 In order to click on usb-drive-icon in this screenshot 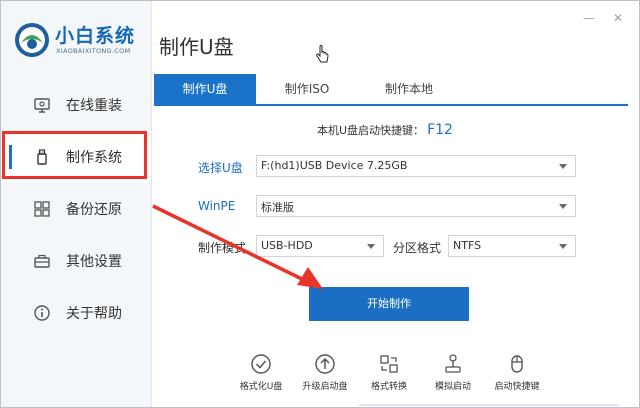, I will do `click(42, 157)`.